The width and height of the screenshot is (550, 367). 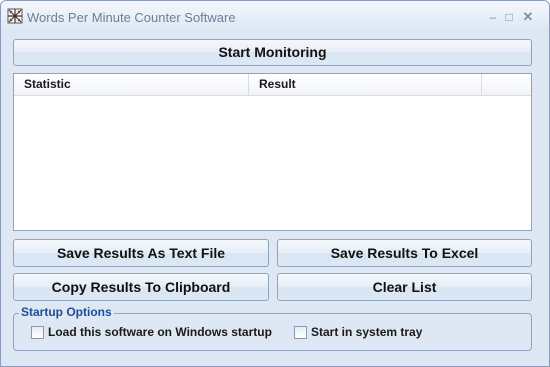 I want to click on maximize-icon: □, so click(x=509, y=17).